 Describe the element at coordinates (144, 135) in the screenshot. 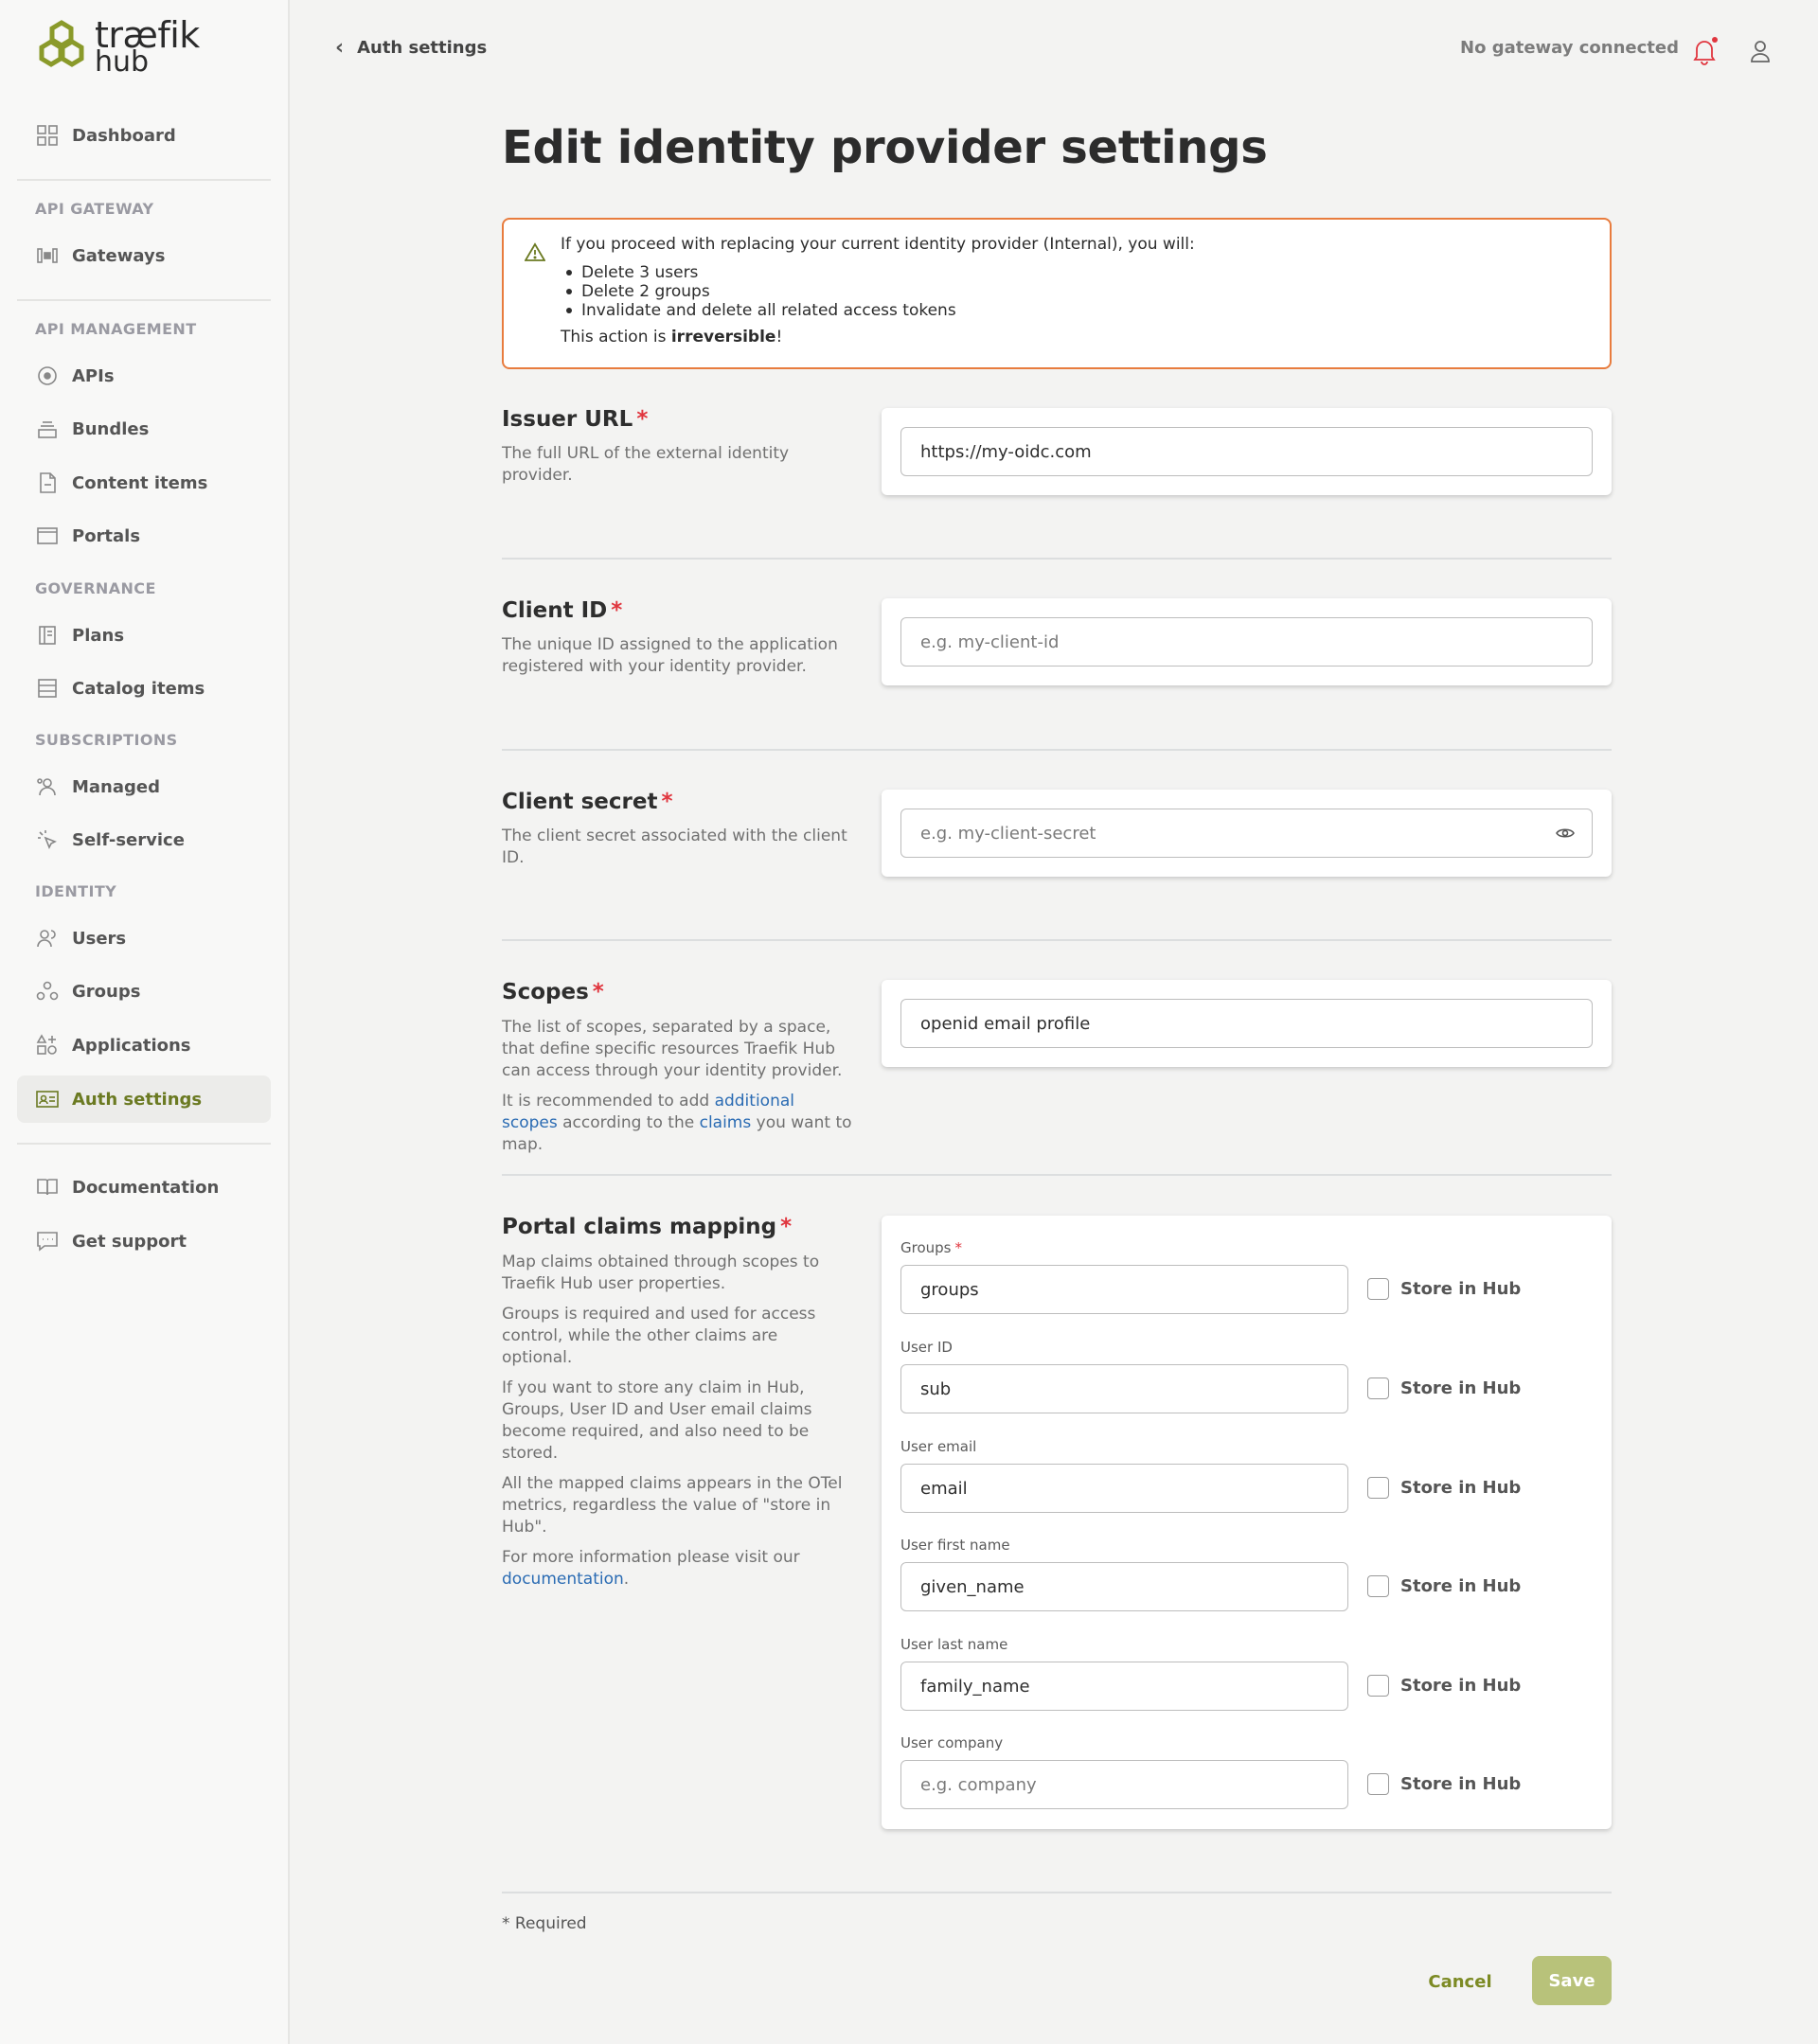

I see `sidebar-item-dashboard: Dashboard` at that location.